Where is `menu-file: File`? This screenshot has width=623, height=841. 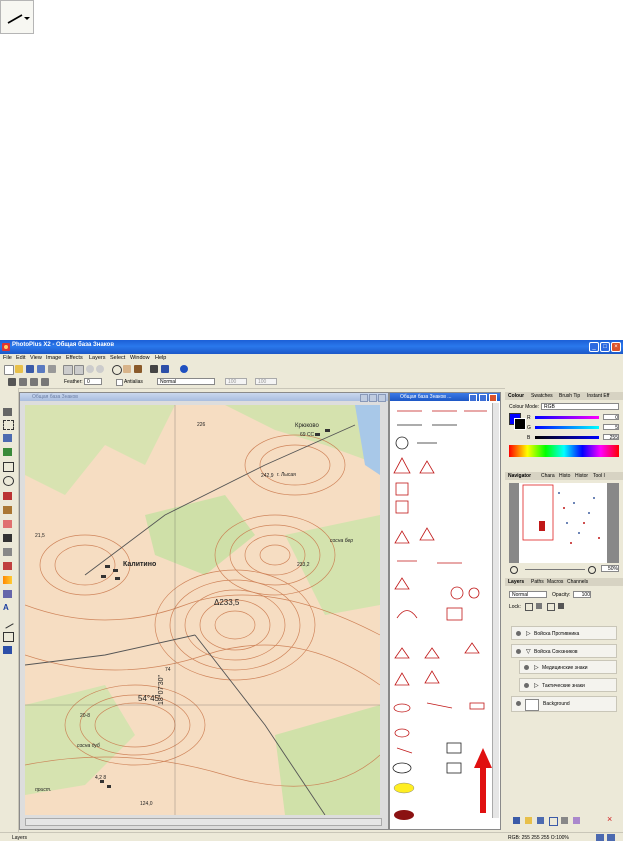
menu-file: File is located at coordinates (7, 358).